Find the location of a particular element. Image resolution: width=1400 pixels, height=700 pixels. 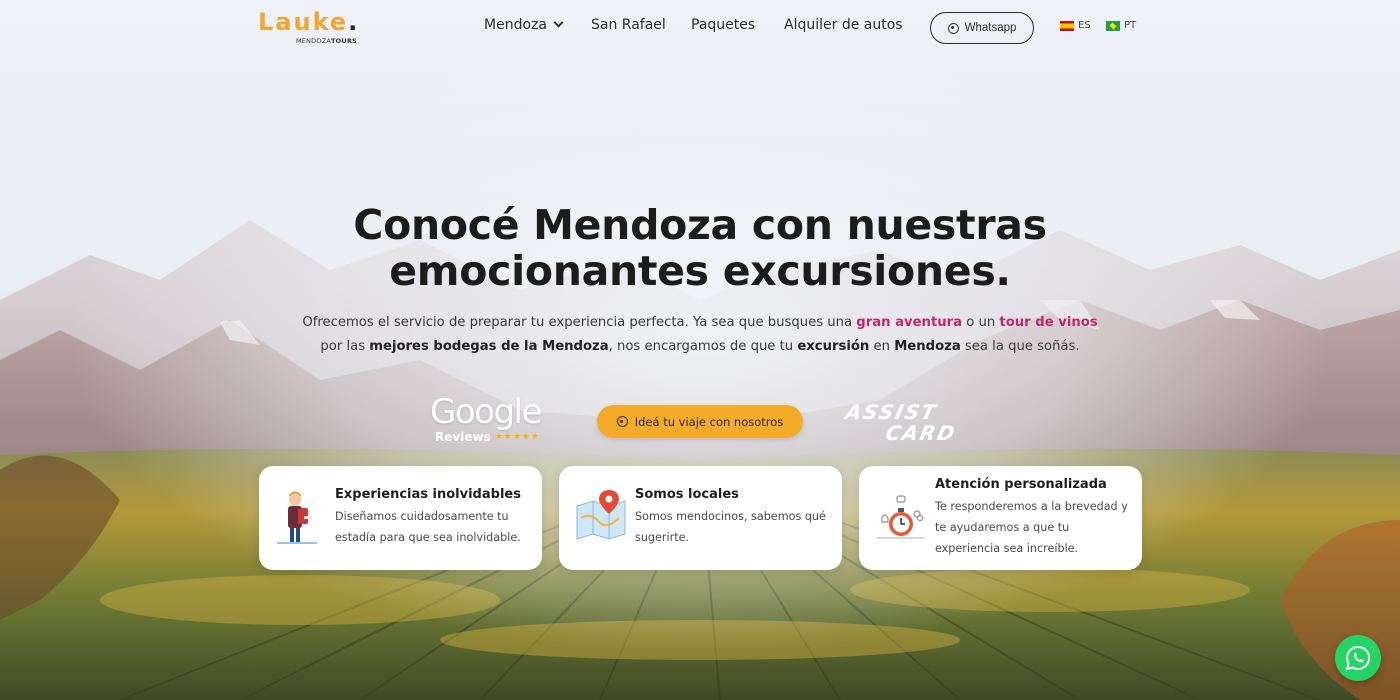

plan-trip-button: Ideá tu viaje con nosotros is located at coordinates (700, 421).